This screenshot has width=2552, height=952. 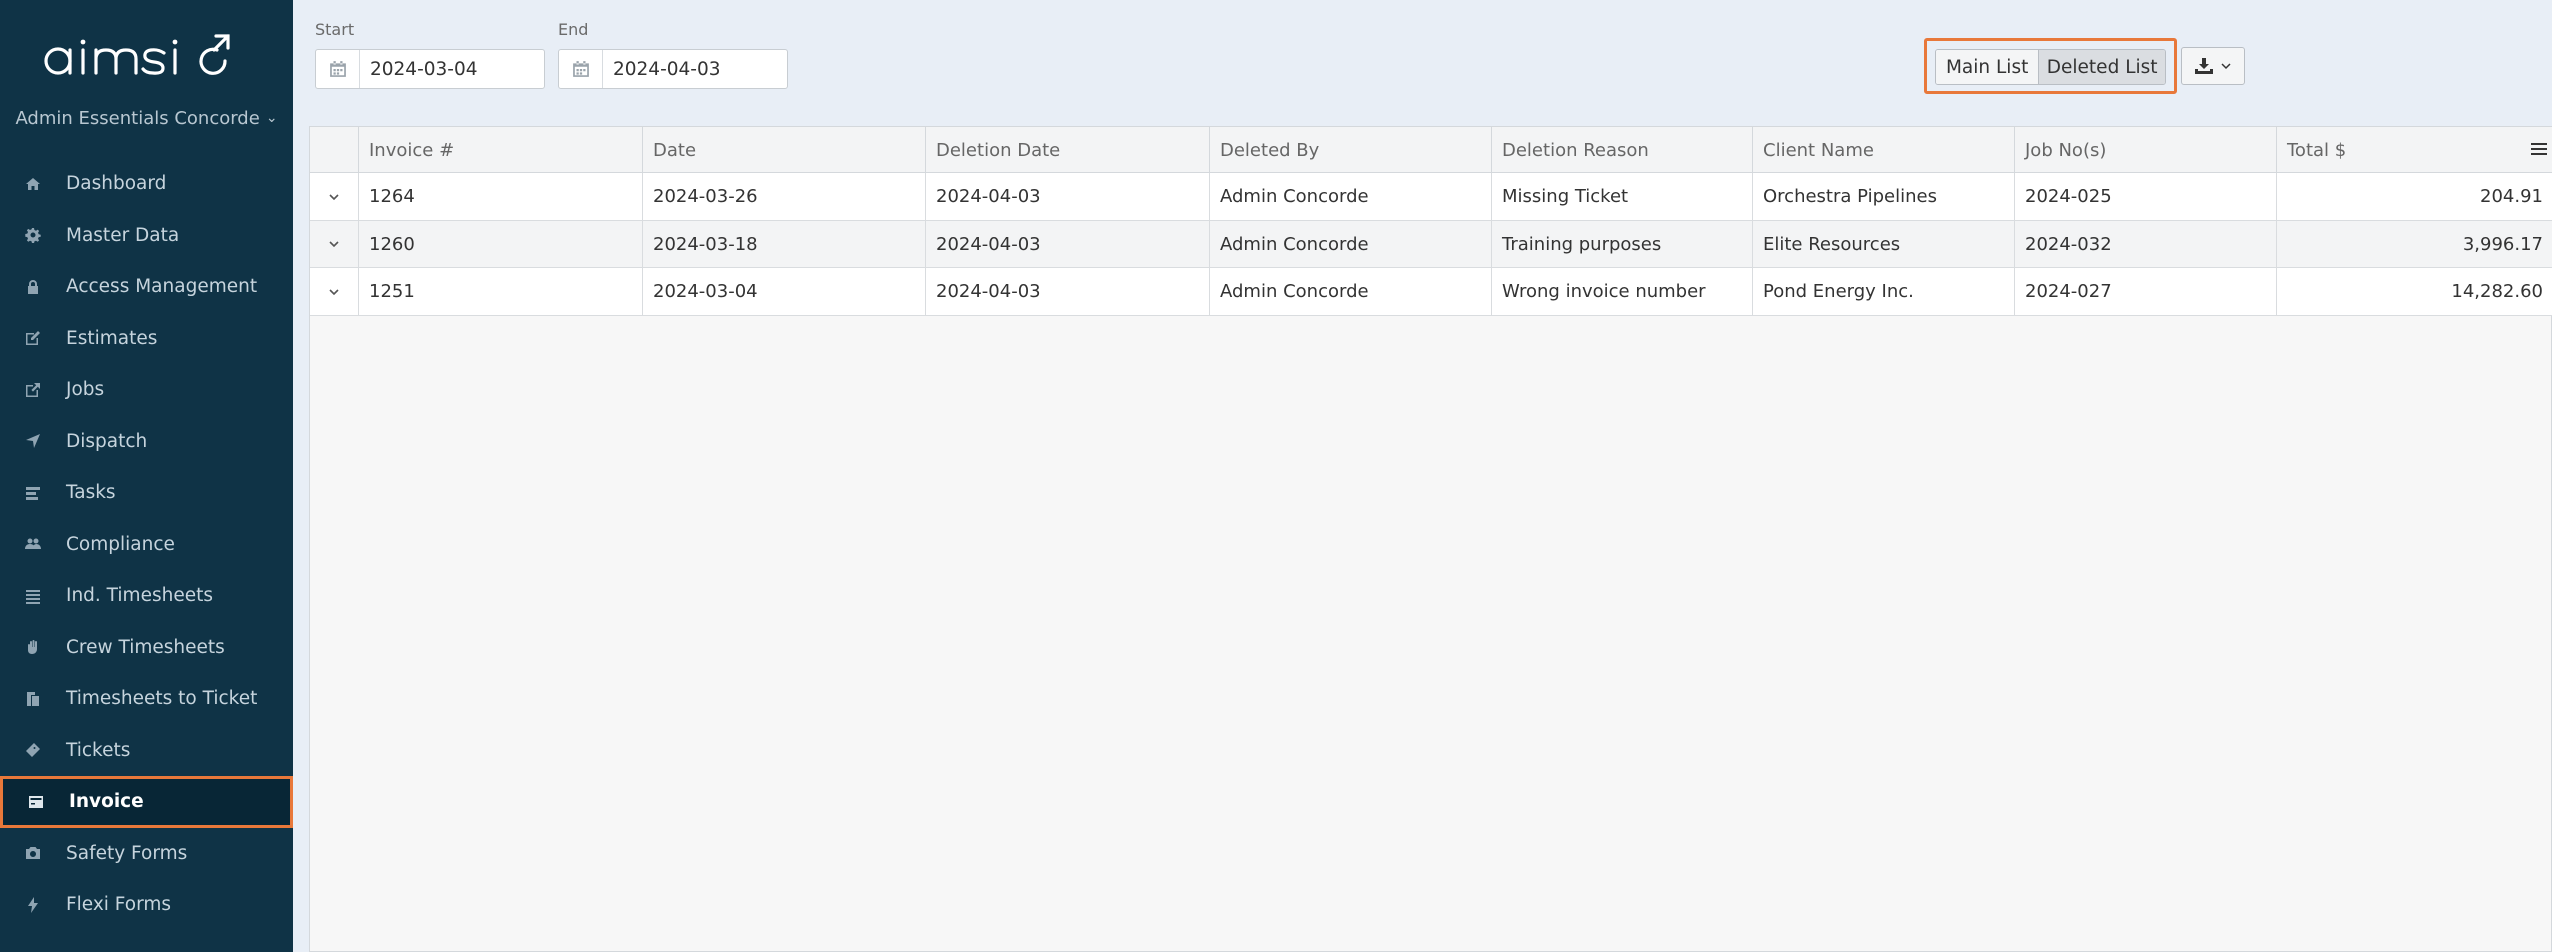 I want to click on sidebar-item-label: Tickets, so click(x=98, y=750).